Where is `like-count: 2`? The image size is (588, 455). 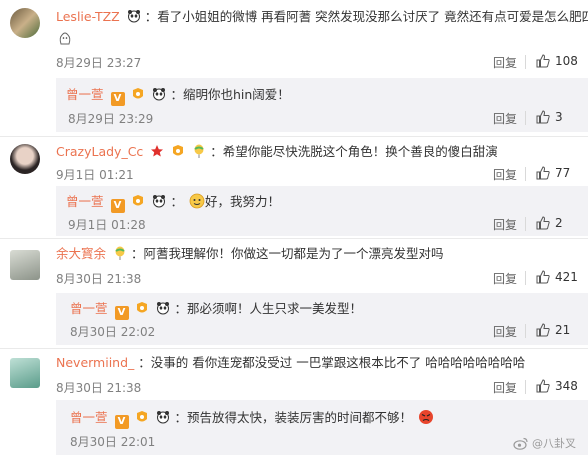
like-count: 2 is located at coordinates (559, 223).